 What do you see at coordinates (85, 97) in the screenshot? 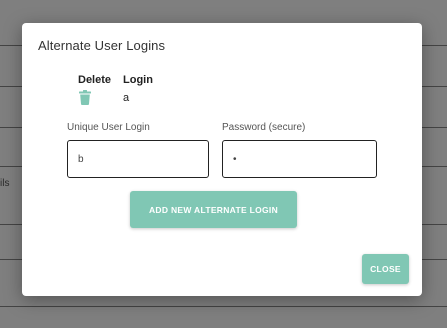
I see `trash-icon` at bounding box center [85, 97].